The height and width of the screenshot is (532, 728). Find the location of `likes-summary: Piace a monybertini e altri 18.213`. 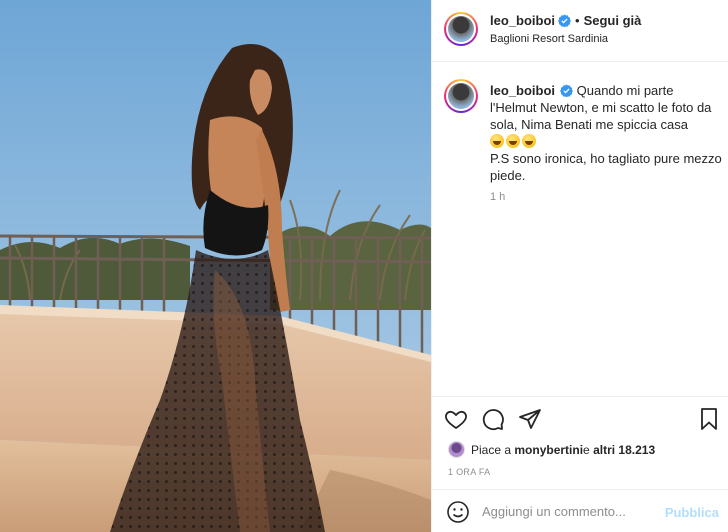

likes-summary: Piace a monybertini e altri 18.213 is located at coordinates (551, 449).